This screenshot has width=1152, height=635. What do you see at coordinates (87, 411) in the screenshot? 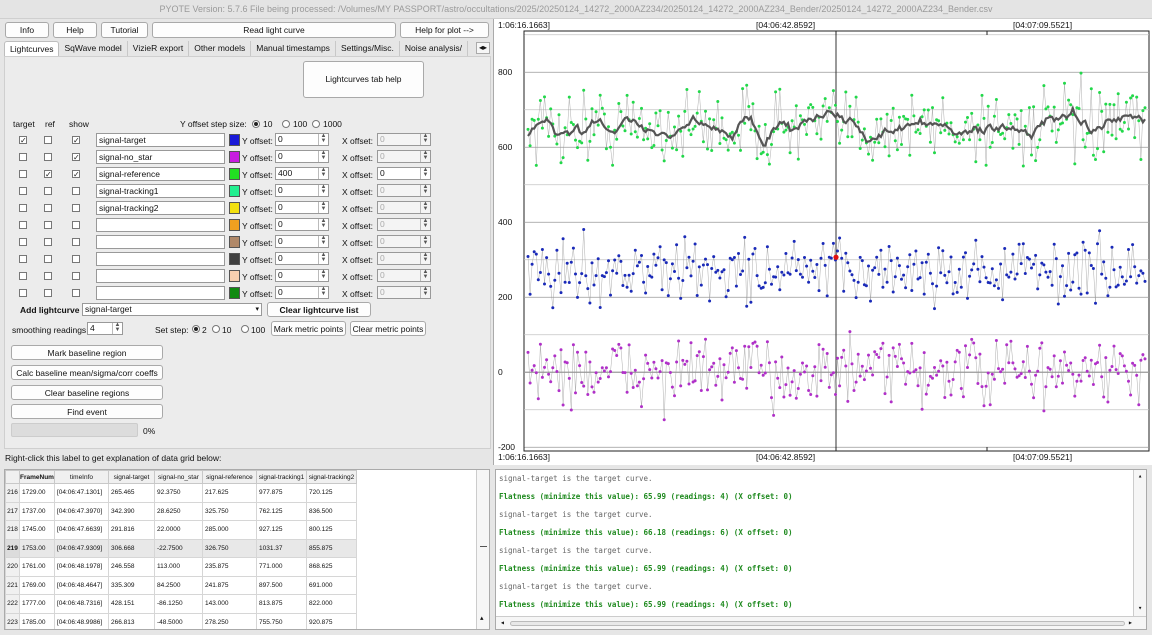
I see `find-event-button: Find event` at bounding box center [87, 411].